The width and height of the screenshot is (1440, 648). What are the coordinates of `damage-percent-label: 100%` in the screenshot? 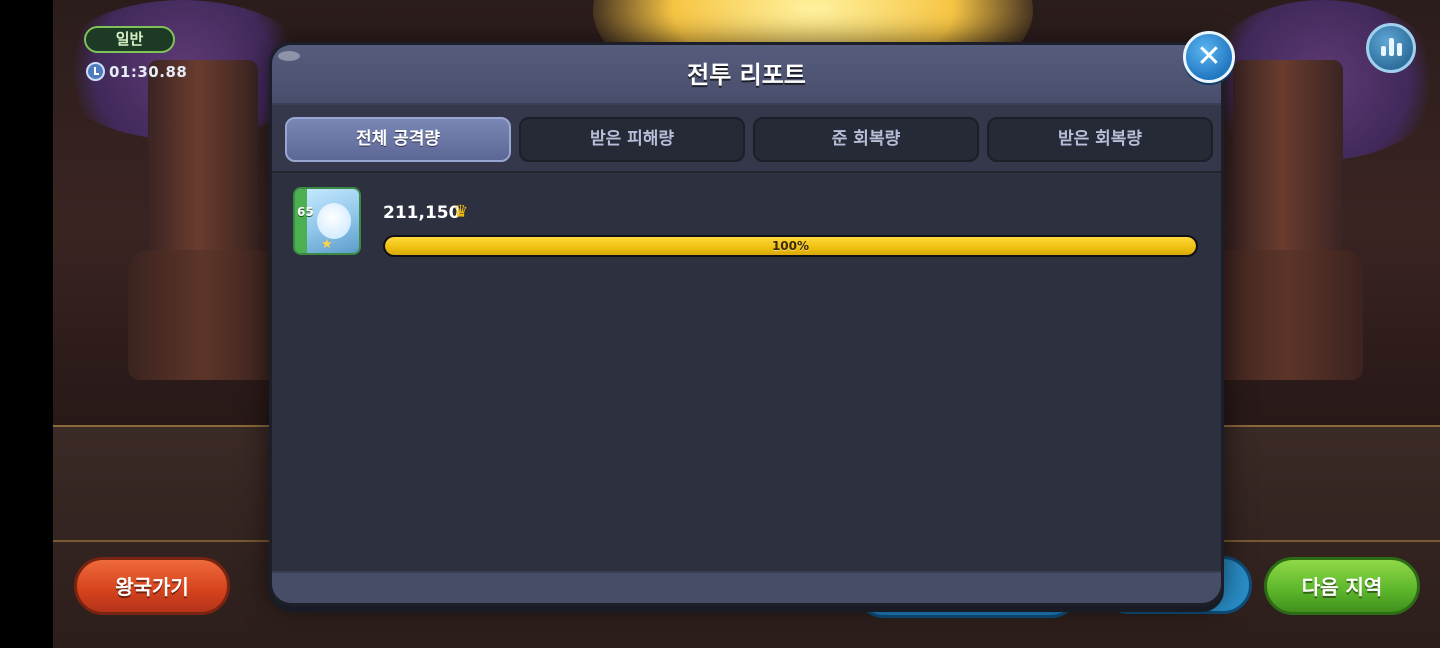 It's located at (790, 246).